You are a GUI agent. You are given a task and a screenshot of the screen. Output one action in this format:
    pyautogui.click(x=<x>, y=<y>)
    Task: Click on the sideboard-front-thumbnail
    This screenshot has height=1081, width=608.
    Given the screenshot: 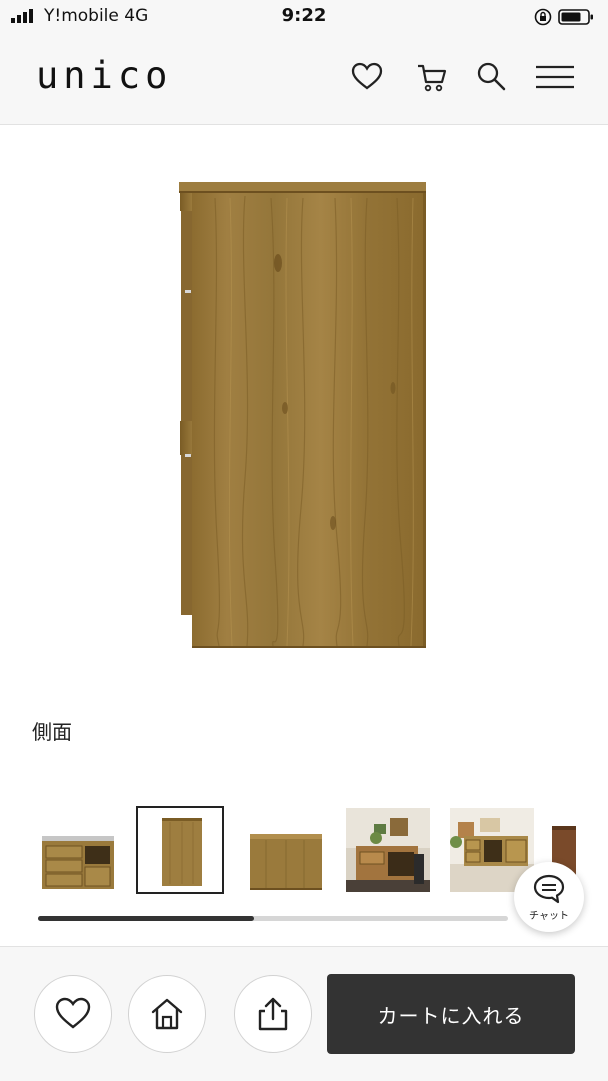 What is the action you would take?
    pyautogui.click(x=78, y=850)
    